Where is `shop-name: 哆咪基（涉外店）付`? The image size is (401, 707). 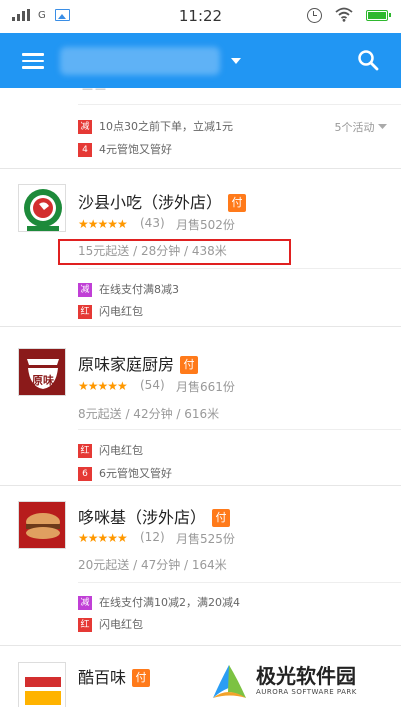
shop-name: 哆咪基（涉外店）付 is located at coordinates (154, 516).